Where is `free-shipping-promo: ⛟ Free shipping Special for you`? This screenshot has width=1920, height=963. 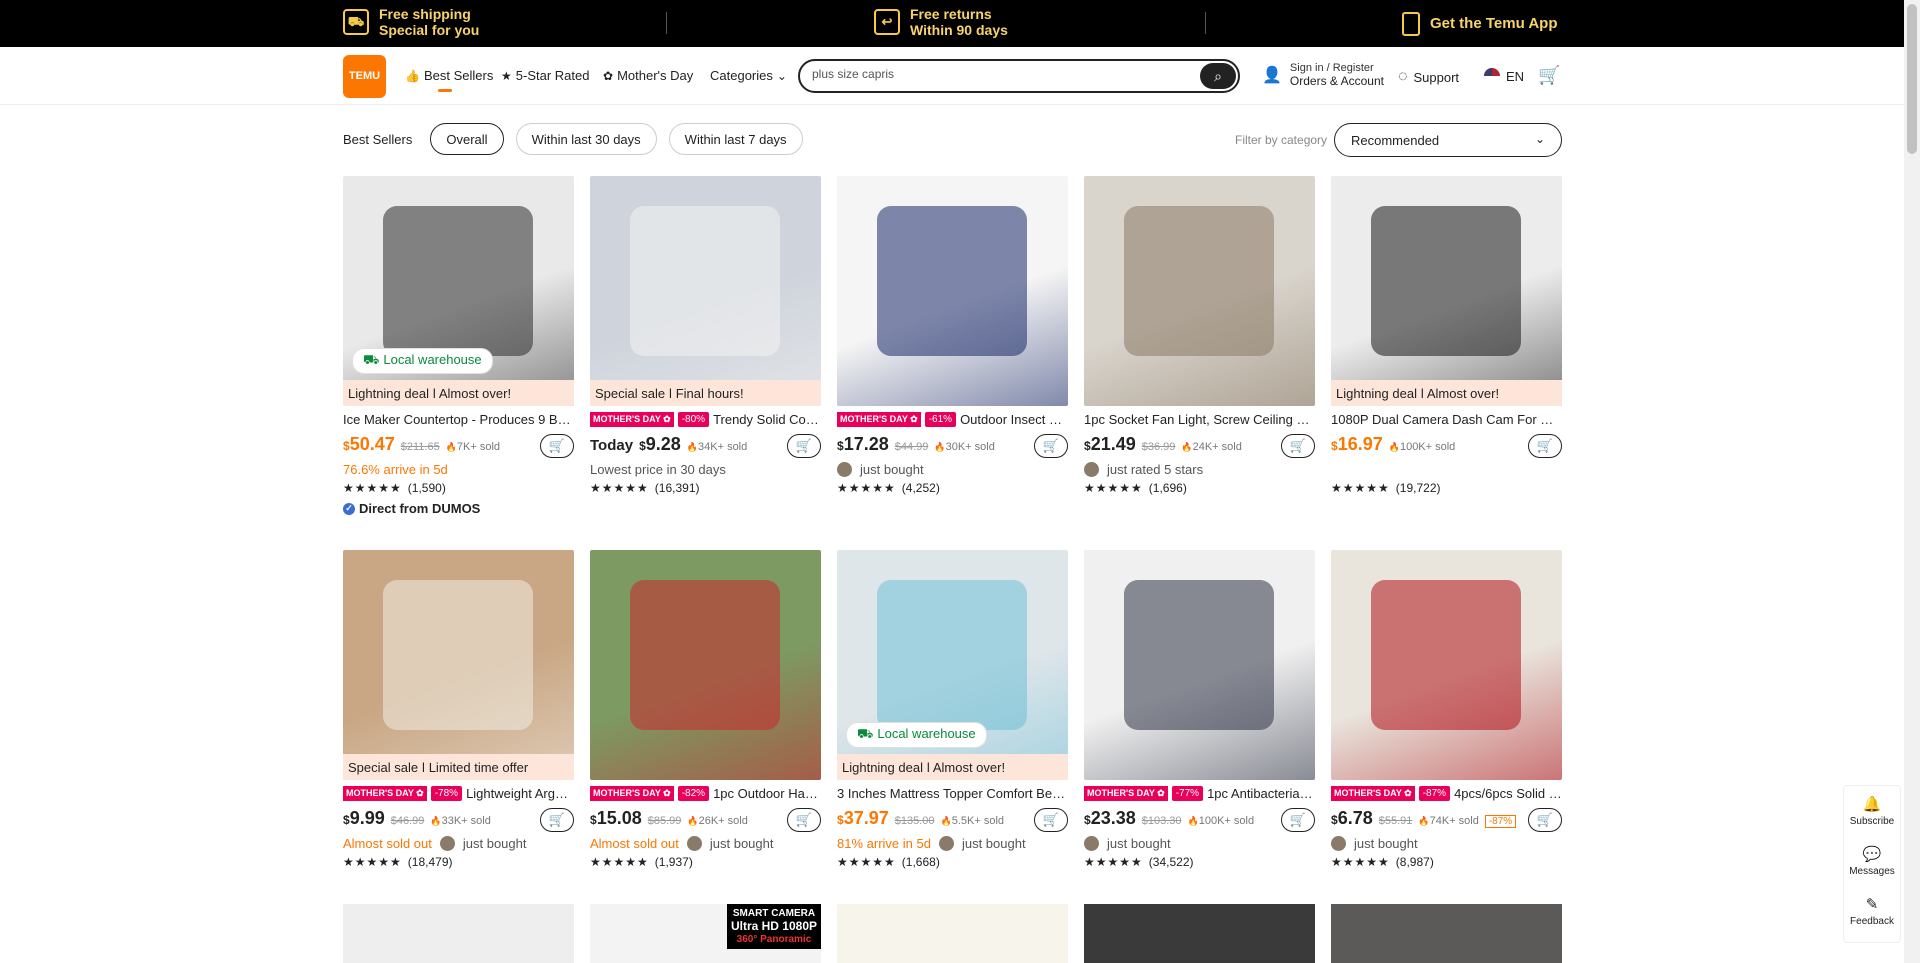
free-shipping-promo: ⛟ Free shipping Special for you is located at coordinates (411, 22).